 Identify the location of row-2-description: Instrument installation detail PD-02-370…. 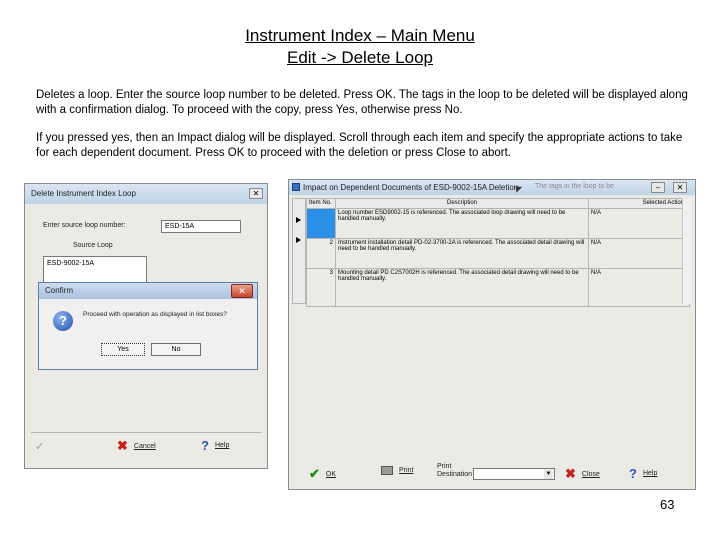
(462, 253).